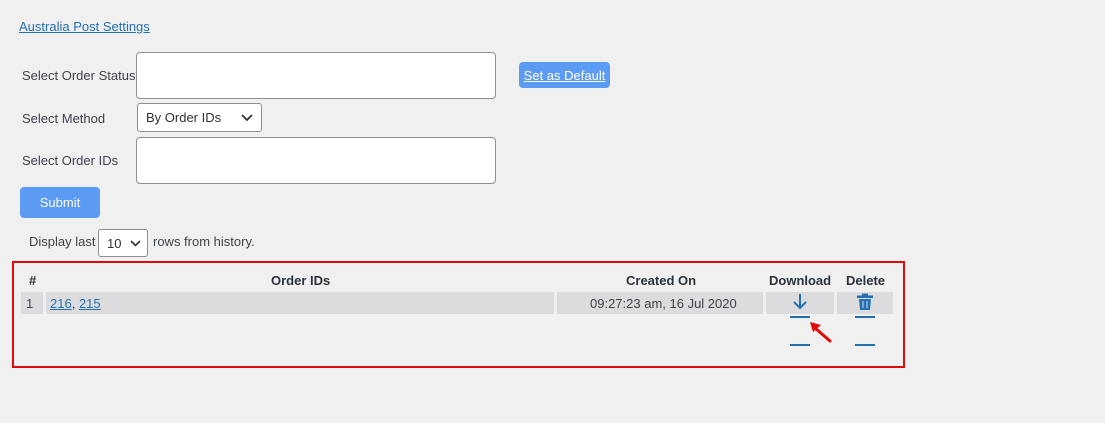 The image size is (1105, 423). What do you see at coordinates (820, 332) in the screenshot?
I see `red-arrow-icon` at bounding box center [820, 332].